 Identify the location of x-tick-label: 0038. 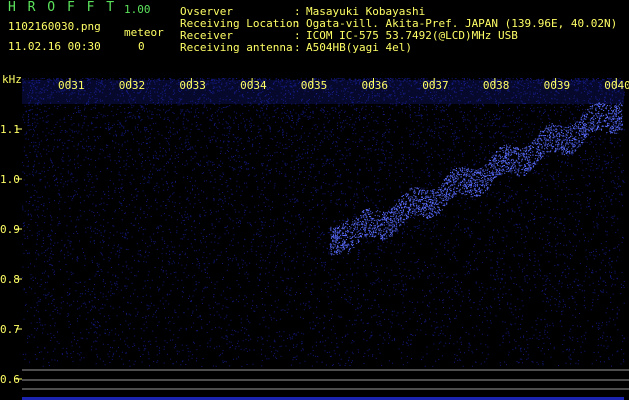
(496, 85).